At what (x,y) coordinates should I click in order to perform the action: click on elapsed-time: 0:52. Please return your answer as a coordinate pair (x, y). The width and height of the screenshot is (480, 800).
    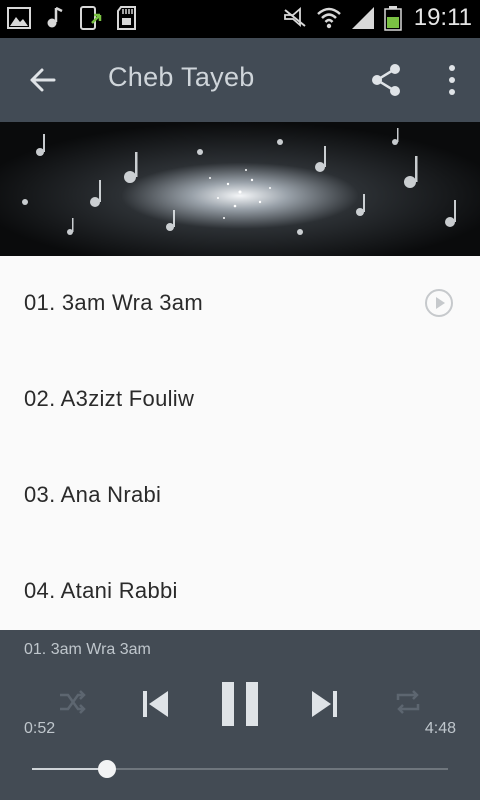
    Looking at the image, I should click on (40, 728).